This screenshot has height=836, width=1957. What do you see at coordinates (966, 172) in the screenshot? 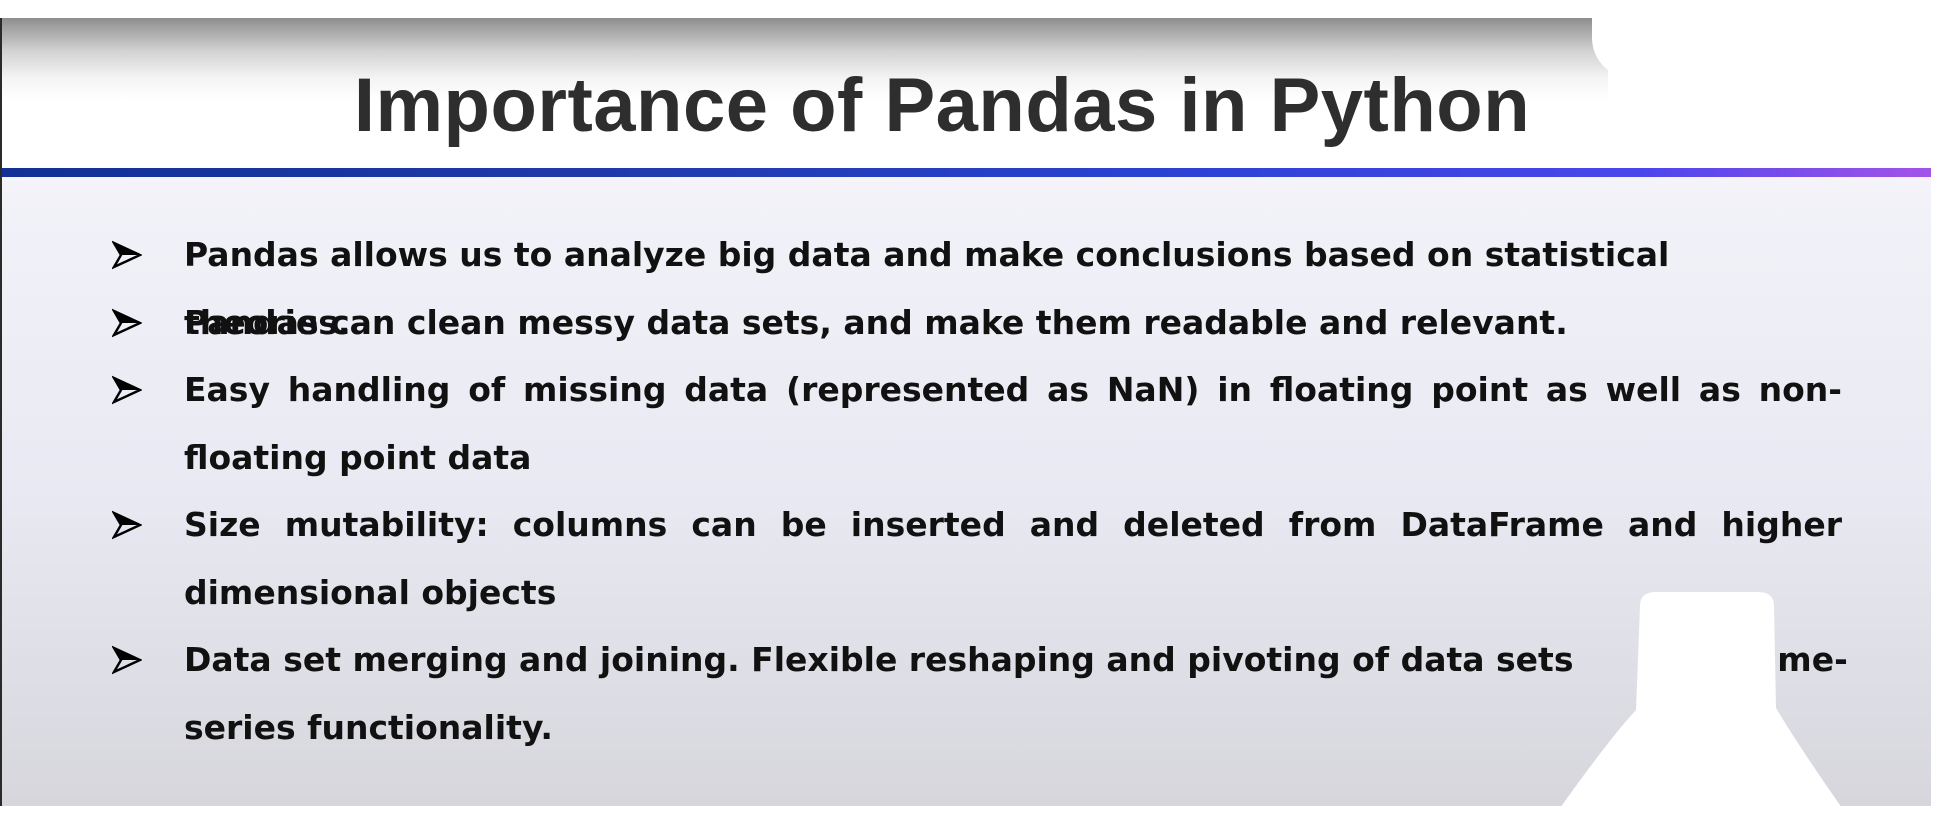
I see `title-divider` at bounding box center [966, 172].